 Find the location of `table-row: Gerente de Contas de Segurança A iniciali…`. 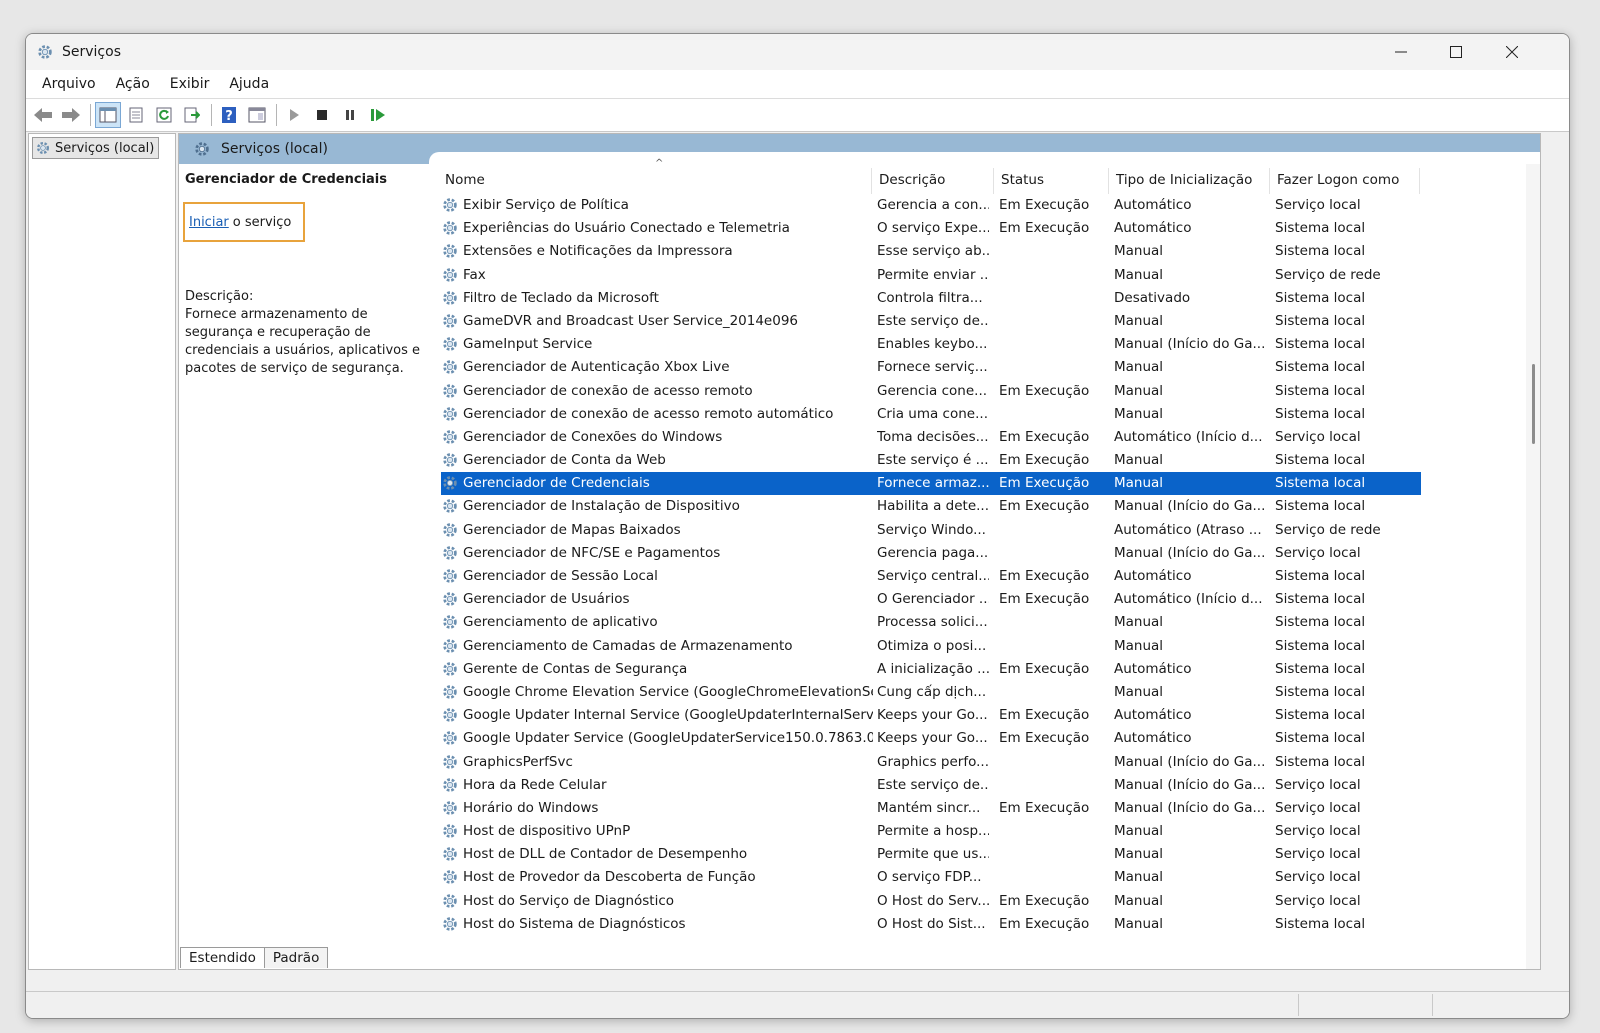

table-row: Gerente de Contas de Segurança A iniciali… is located at coordinates (931, 669).